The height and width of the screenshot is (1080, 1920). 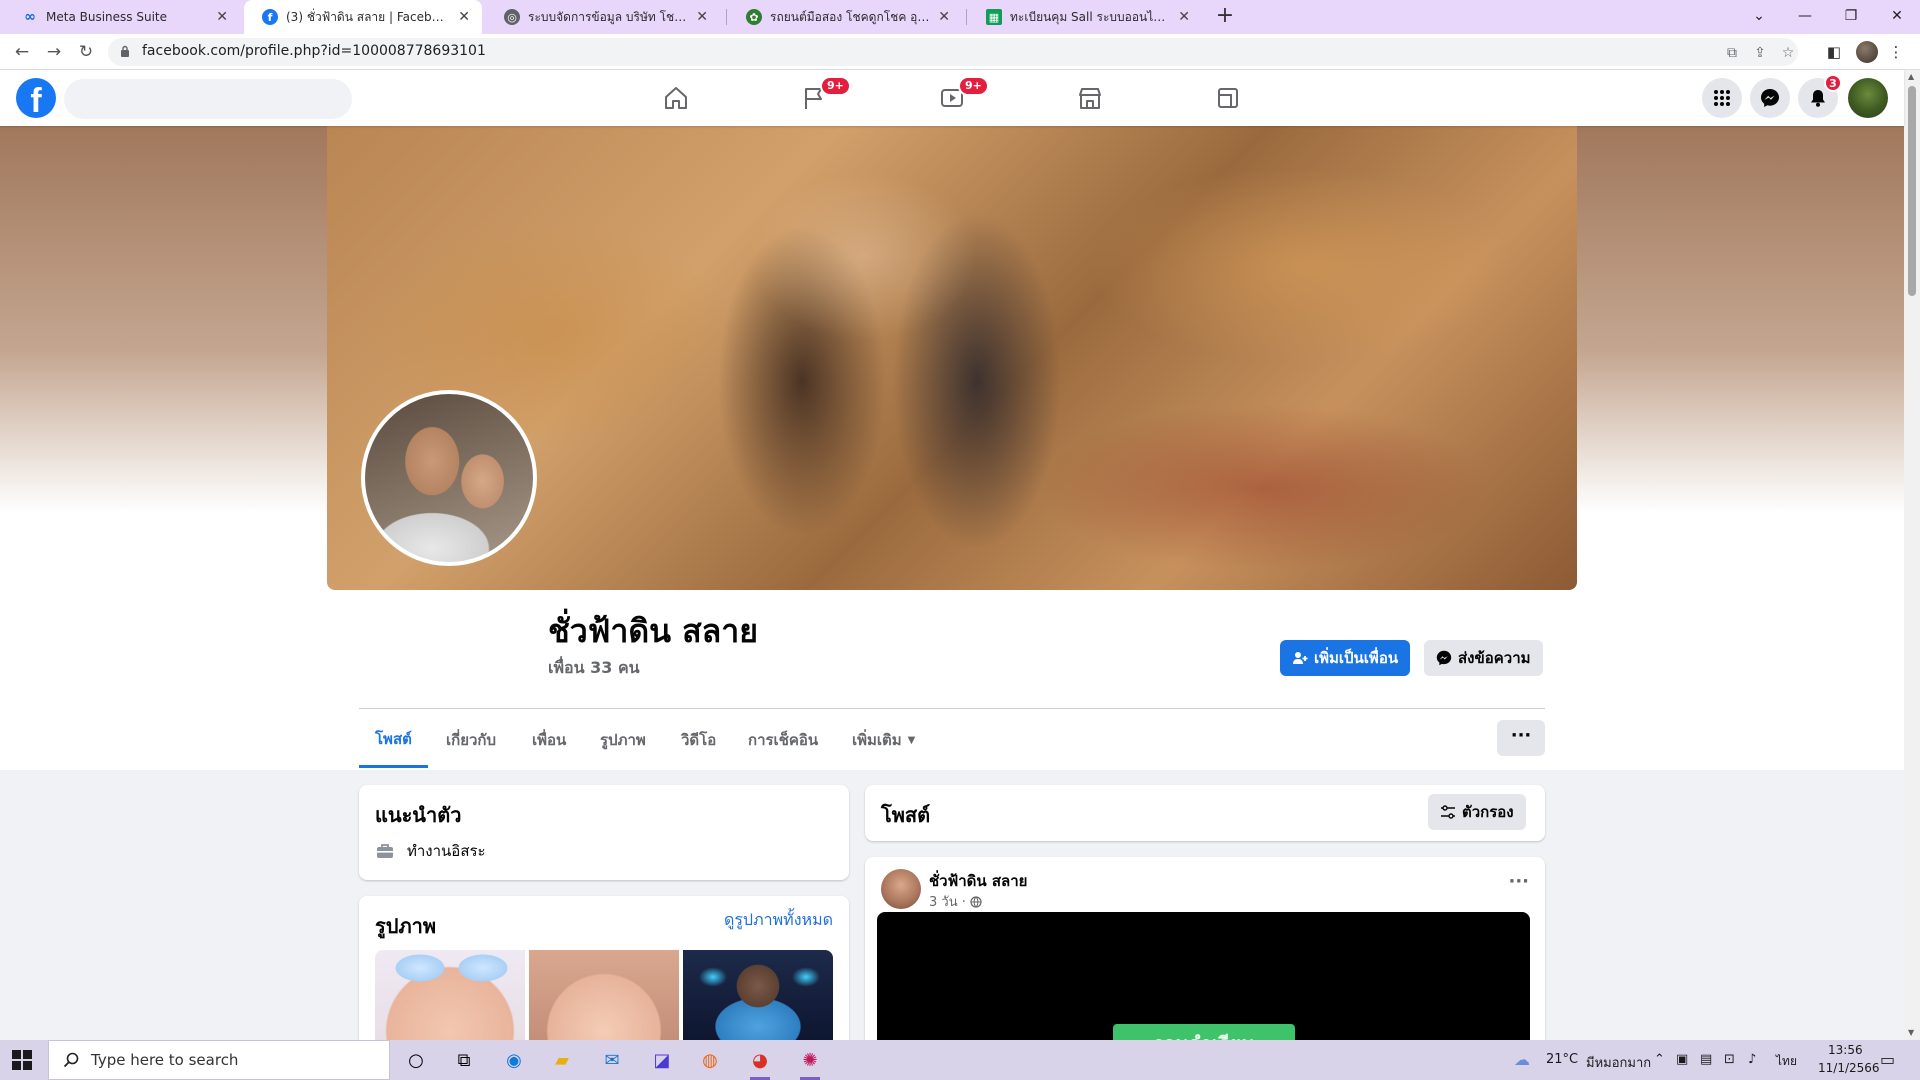 What do you see at coordinates (1204, 1032) in the screenshot?
I see `video-overlay-button: รวมลำเรียน` at bounding box center [1204, 1032].